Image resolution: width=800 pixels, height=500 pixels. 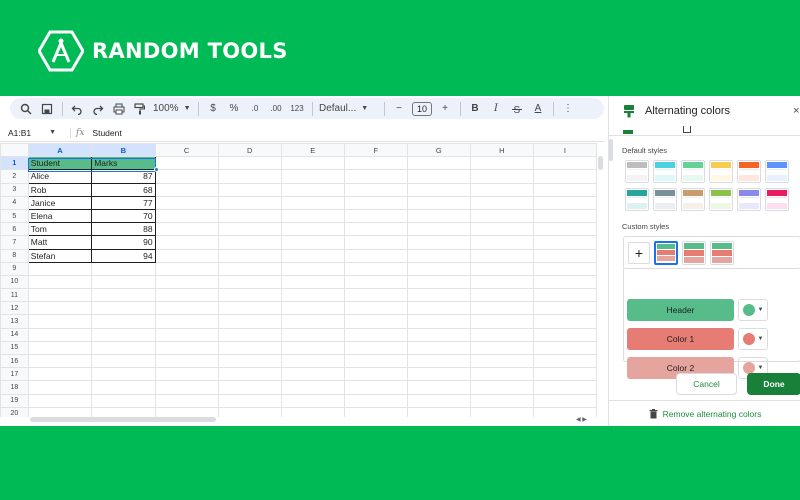 What do you see at coordinates (568, 109) in the screenshot?
I see `more-options-button: ⋮` at bounding box center [568, 109].